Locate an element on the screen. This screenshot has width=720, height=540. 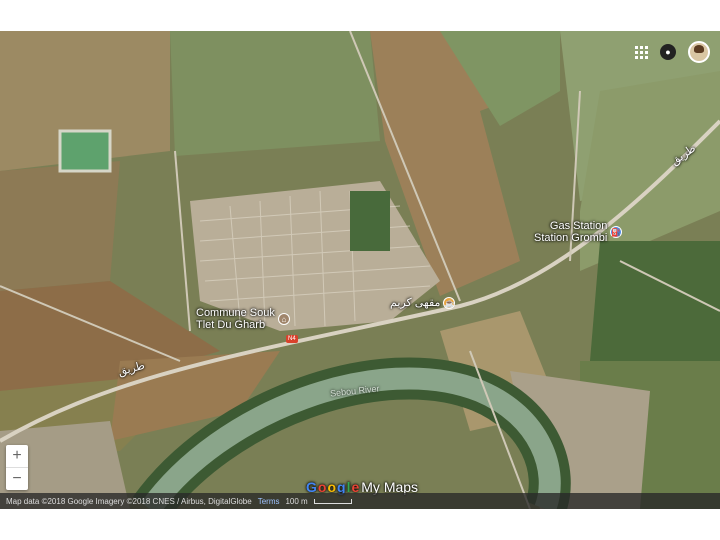
gas-station-label: Gas Station is located at coordinates (578, 226).